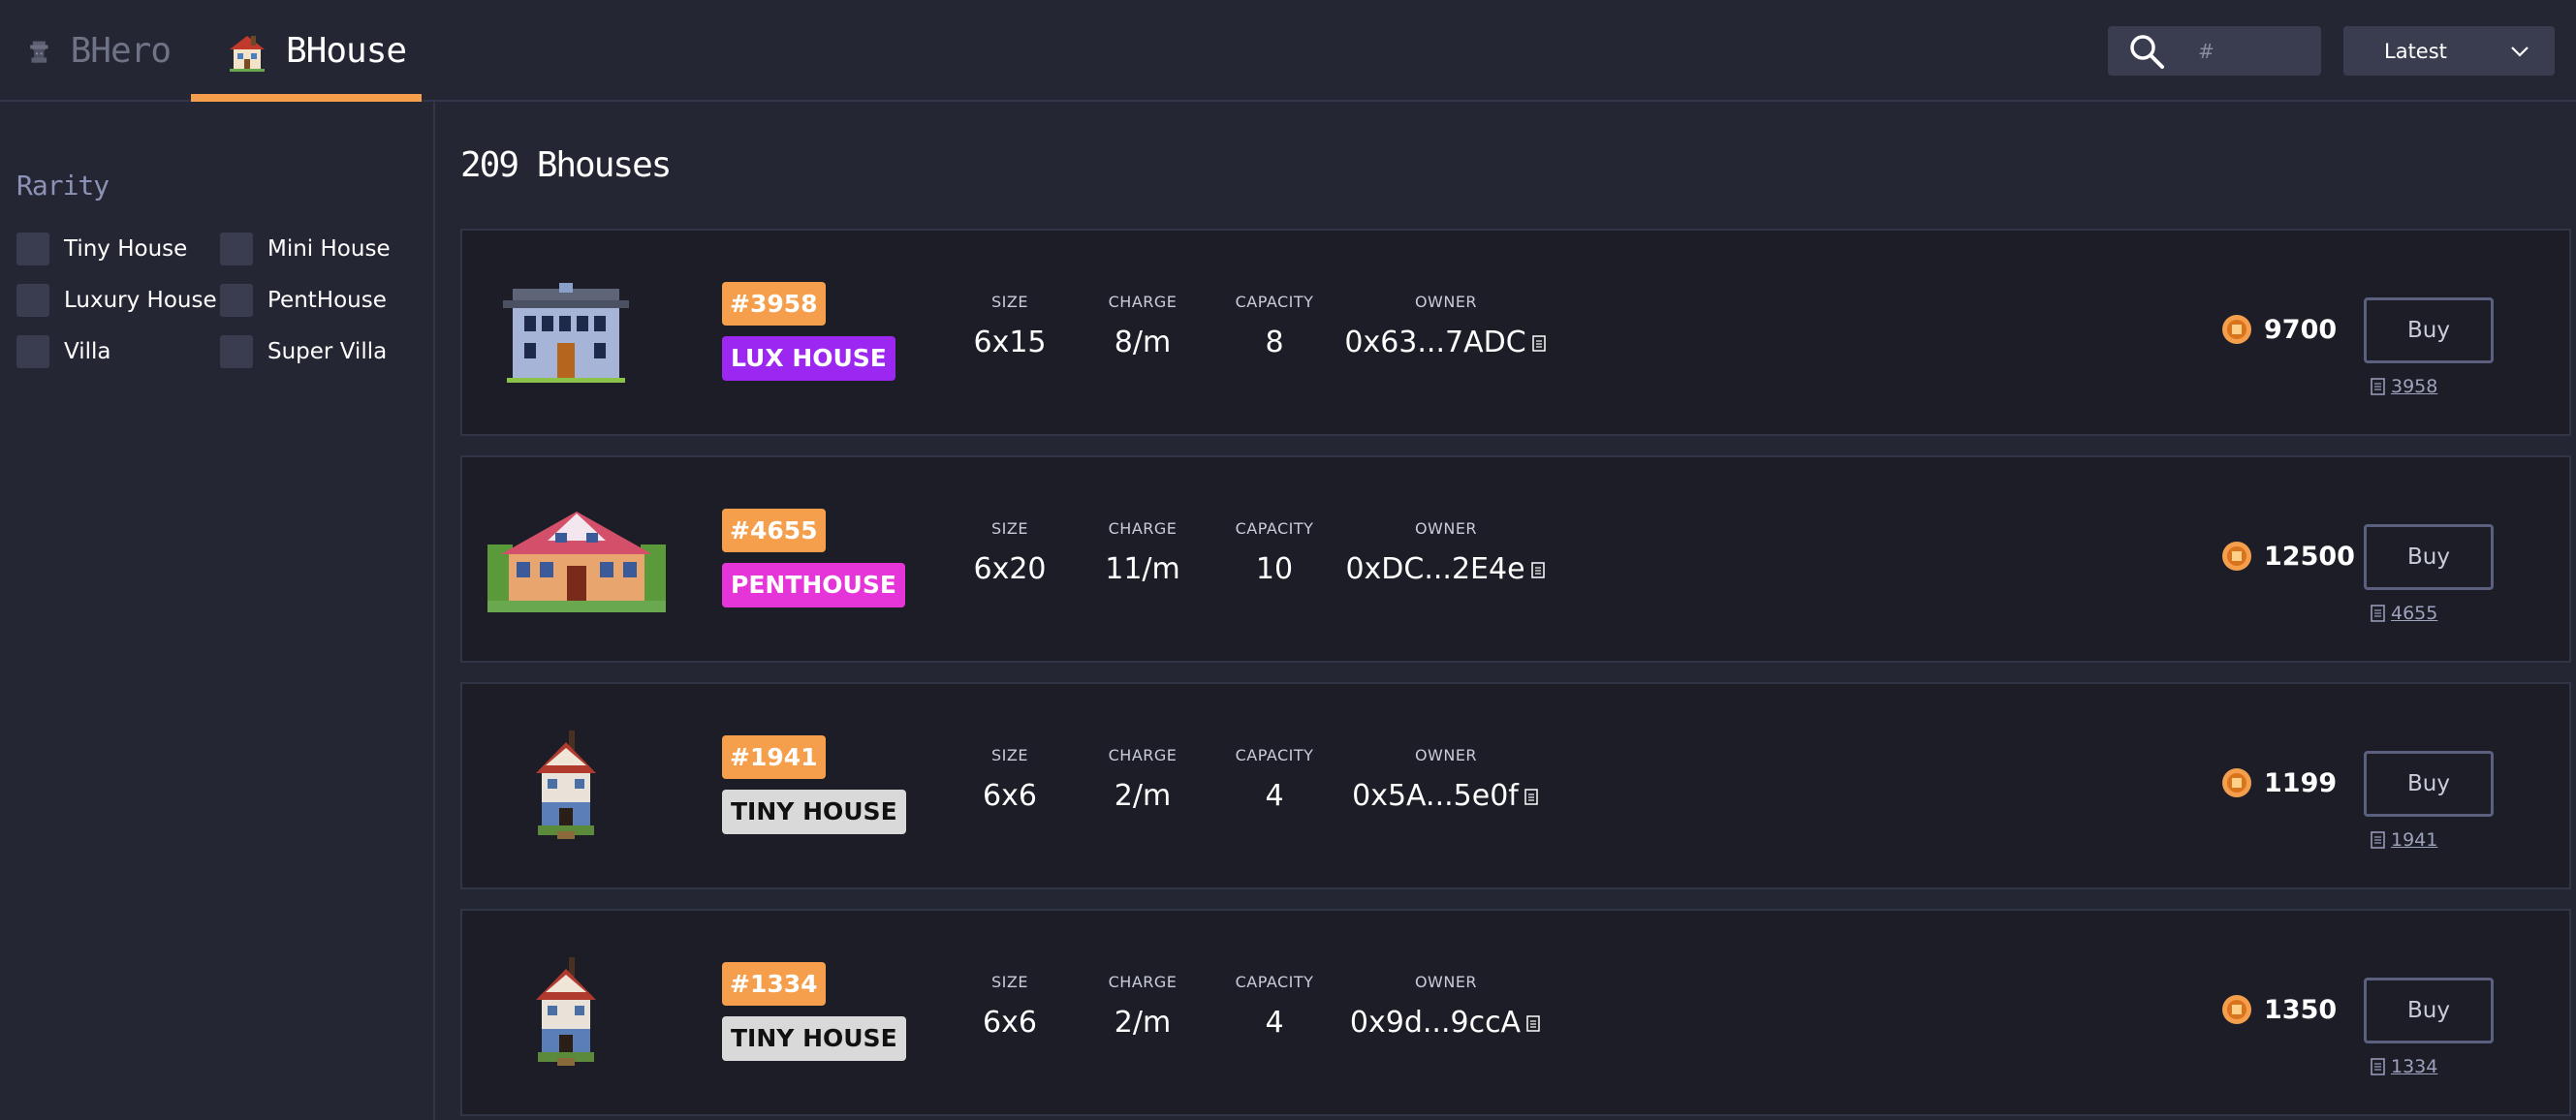 The image size is (2576, 1120). What do you see at coordinates (2147, 52) in the screenshot?
I see `search-icon` at bounding box center [2147, 52].